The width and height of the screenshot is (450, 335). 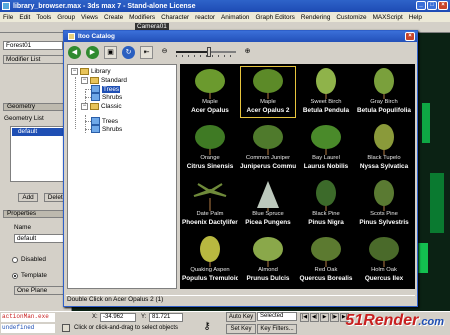 I want to click on key-icon: ⚷, so click(x=207, y=327).